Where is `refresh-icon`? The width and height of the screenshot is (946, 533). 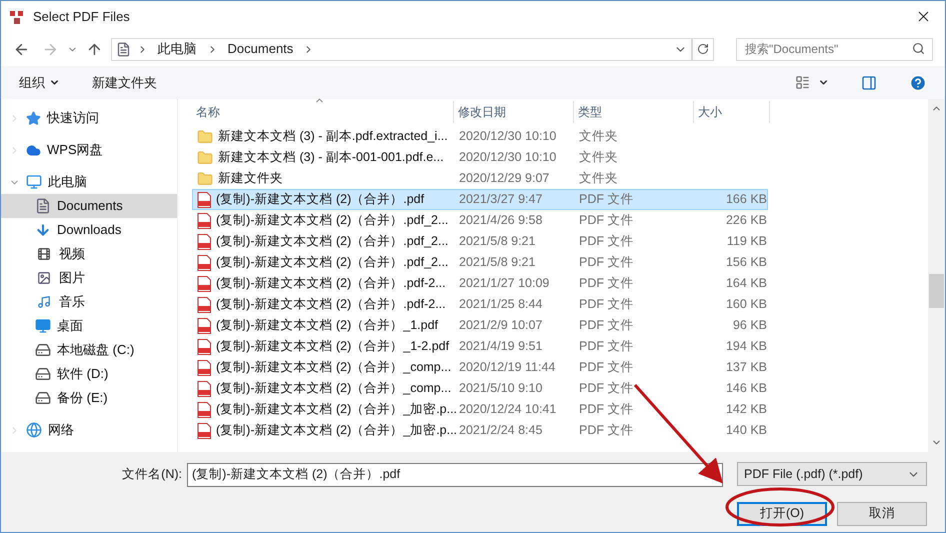
refresh-icon is located at coordinates (703, 49).